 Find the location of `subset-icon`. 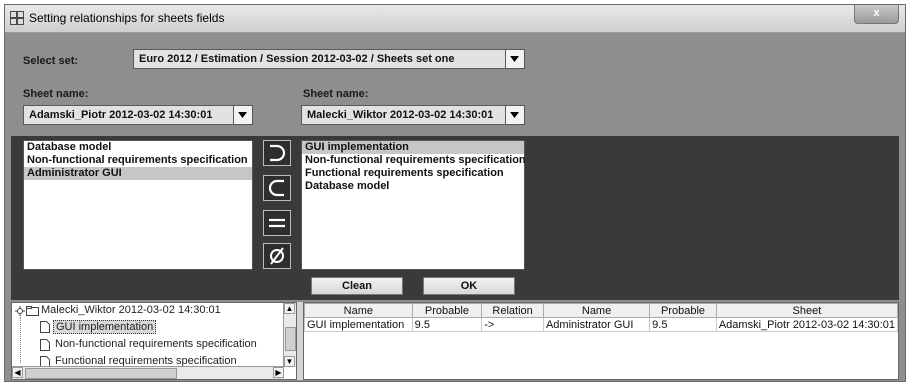

subset-icon is located at coordinates (276, 188).